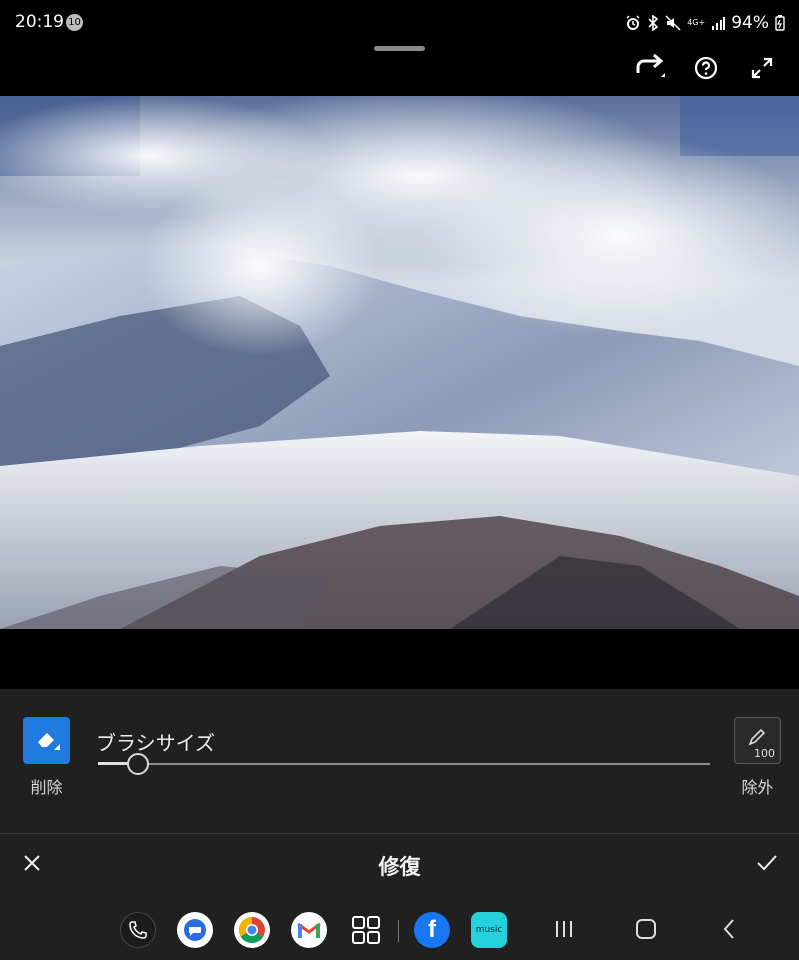  I want to click on amazon-music-label: music, so click(489, 930).